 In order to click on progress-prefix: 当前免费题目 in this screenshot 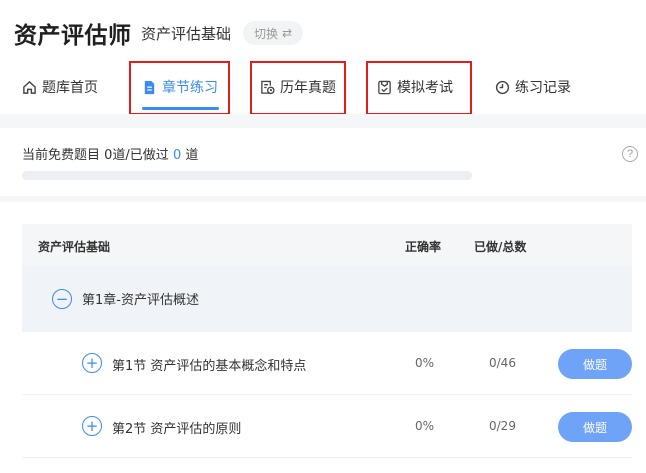, I will do `click(63, 155)`.